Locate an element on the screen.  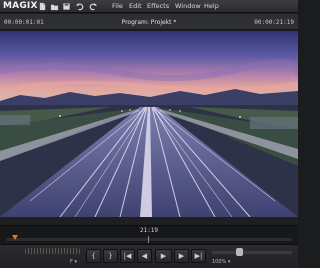
redo-icon is located at coordinates (93, 6).